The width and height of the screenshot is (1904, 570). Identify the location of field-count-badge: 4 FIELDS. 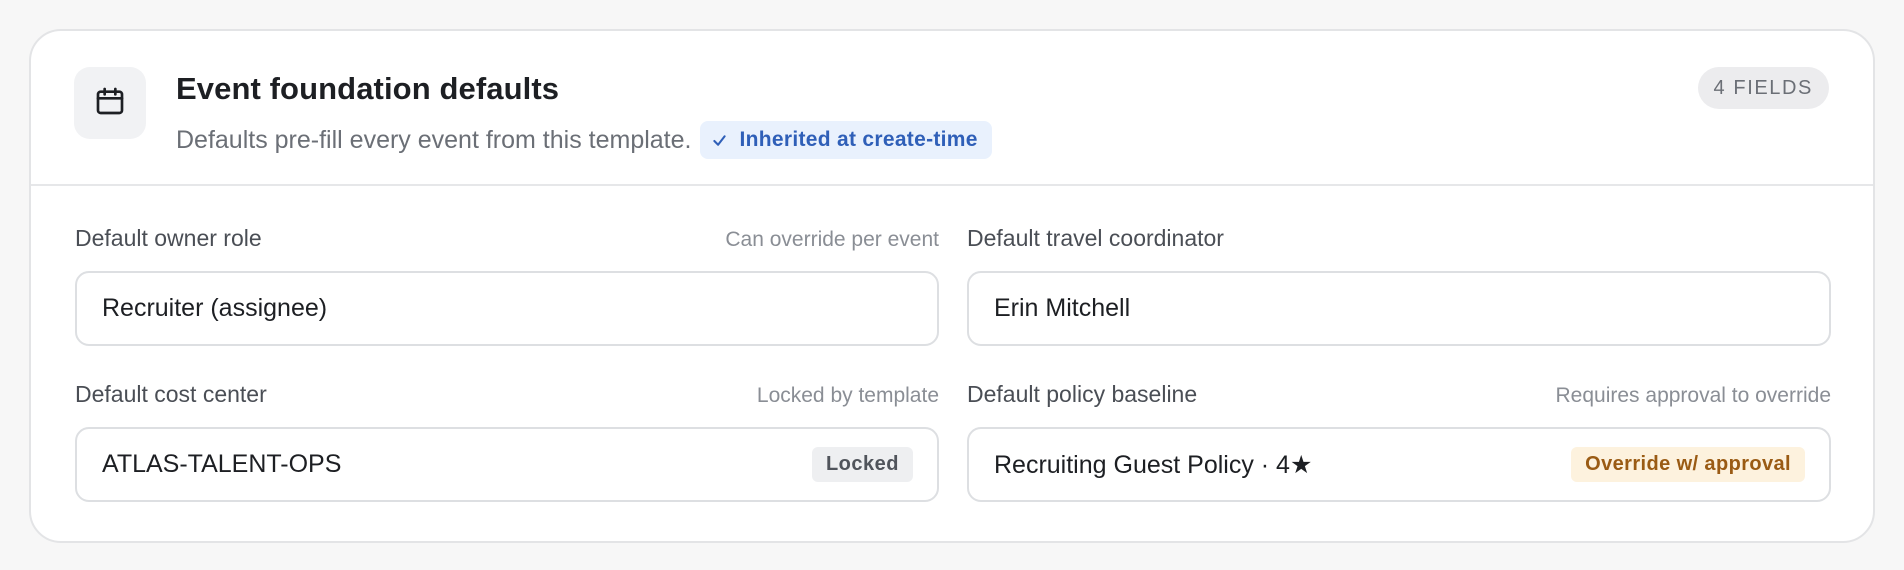
(1763, 88).